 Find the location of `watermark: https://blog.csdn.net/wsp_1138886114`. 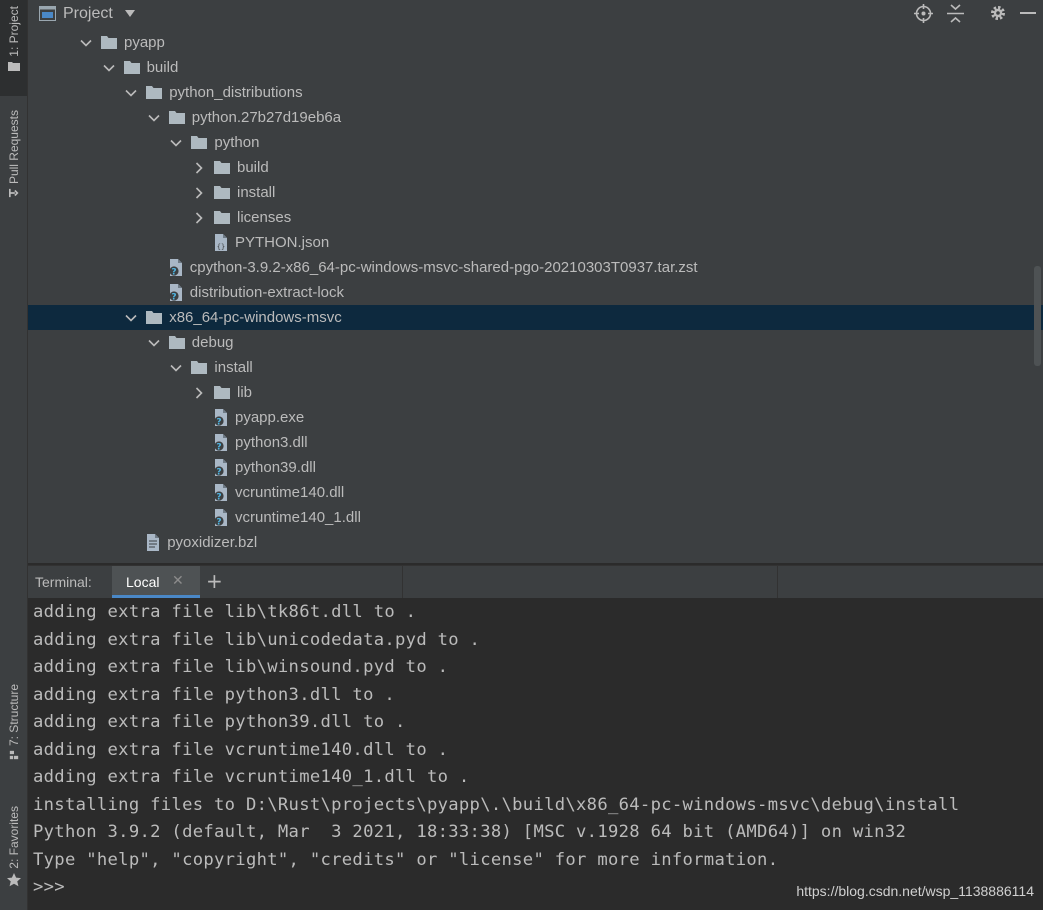

watermark: https://blog.csdn.net/wsp_1138886114 is located at coordinates (915, 891).